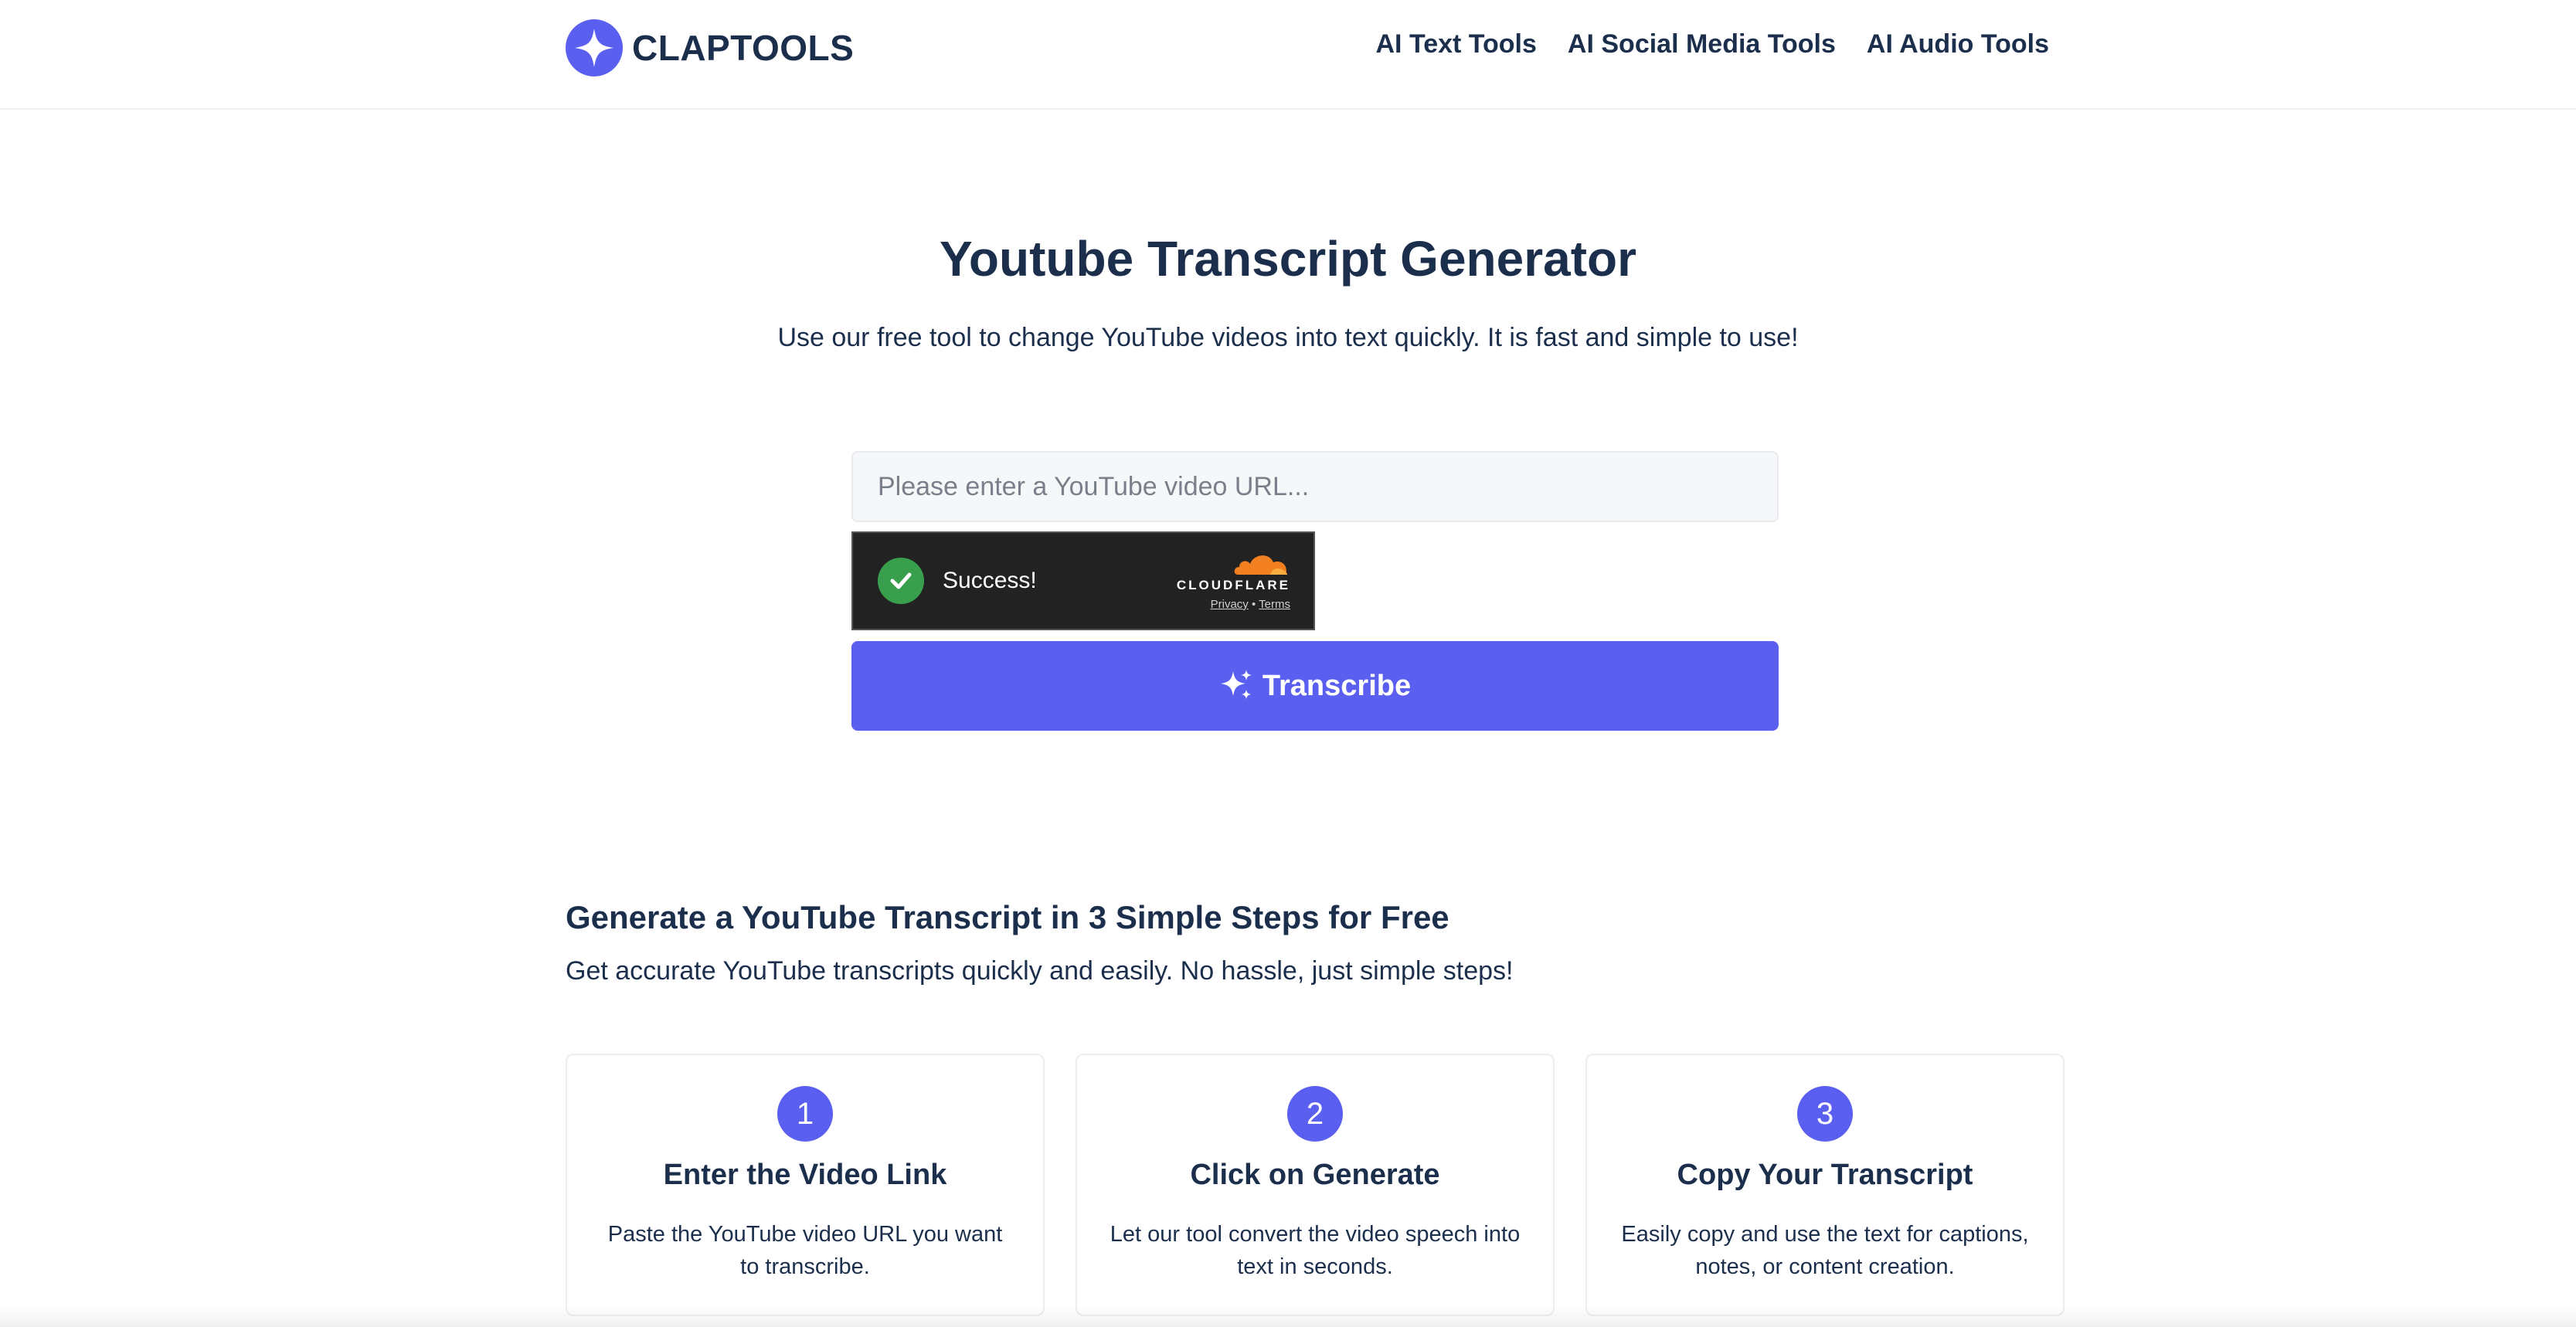 Image resolution: width=2576 pixels, height=1327 pixels. What do you see at coordinates (1315, 1175) in the screenshot?
I see `step-title: Click on Generate` at bounding box center [1315, 1175].